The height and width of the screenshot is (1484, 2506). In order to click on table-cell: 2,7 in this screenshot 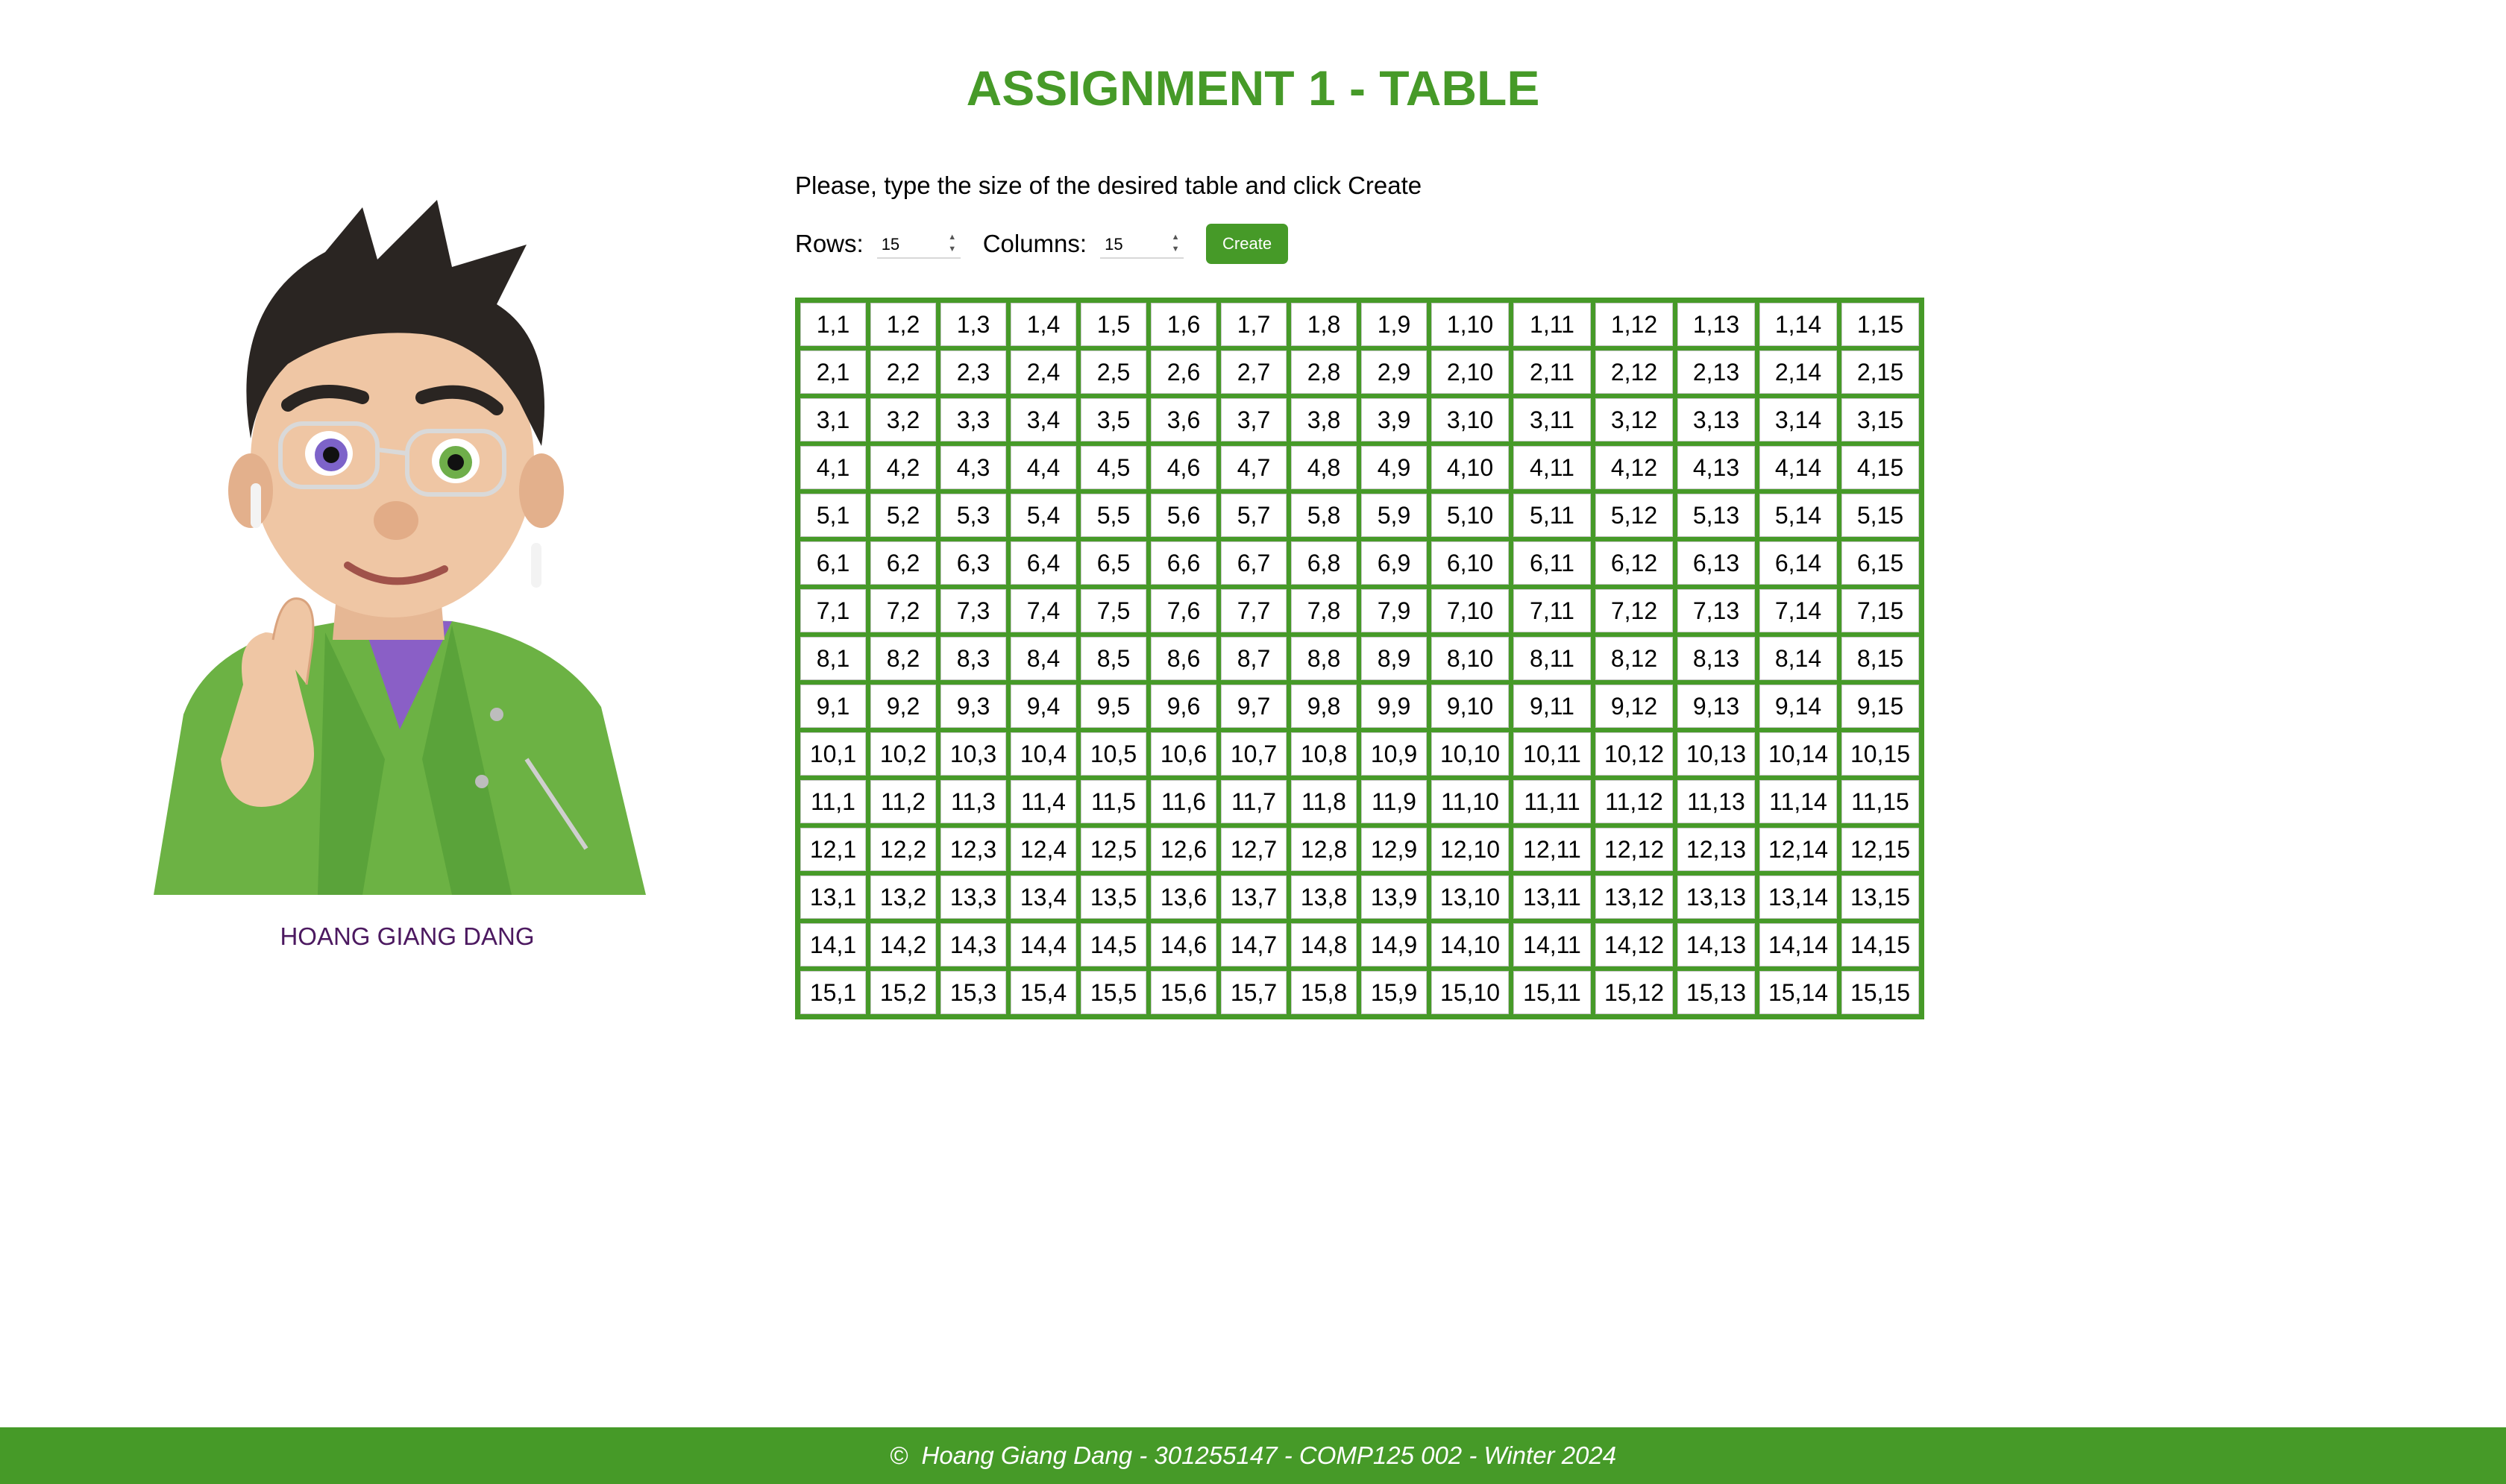, I will do `click(1254, 372)`.